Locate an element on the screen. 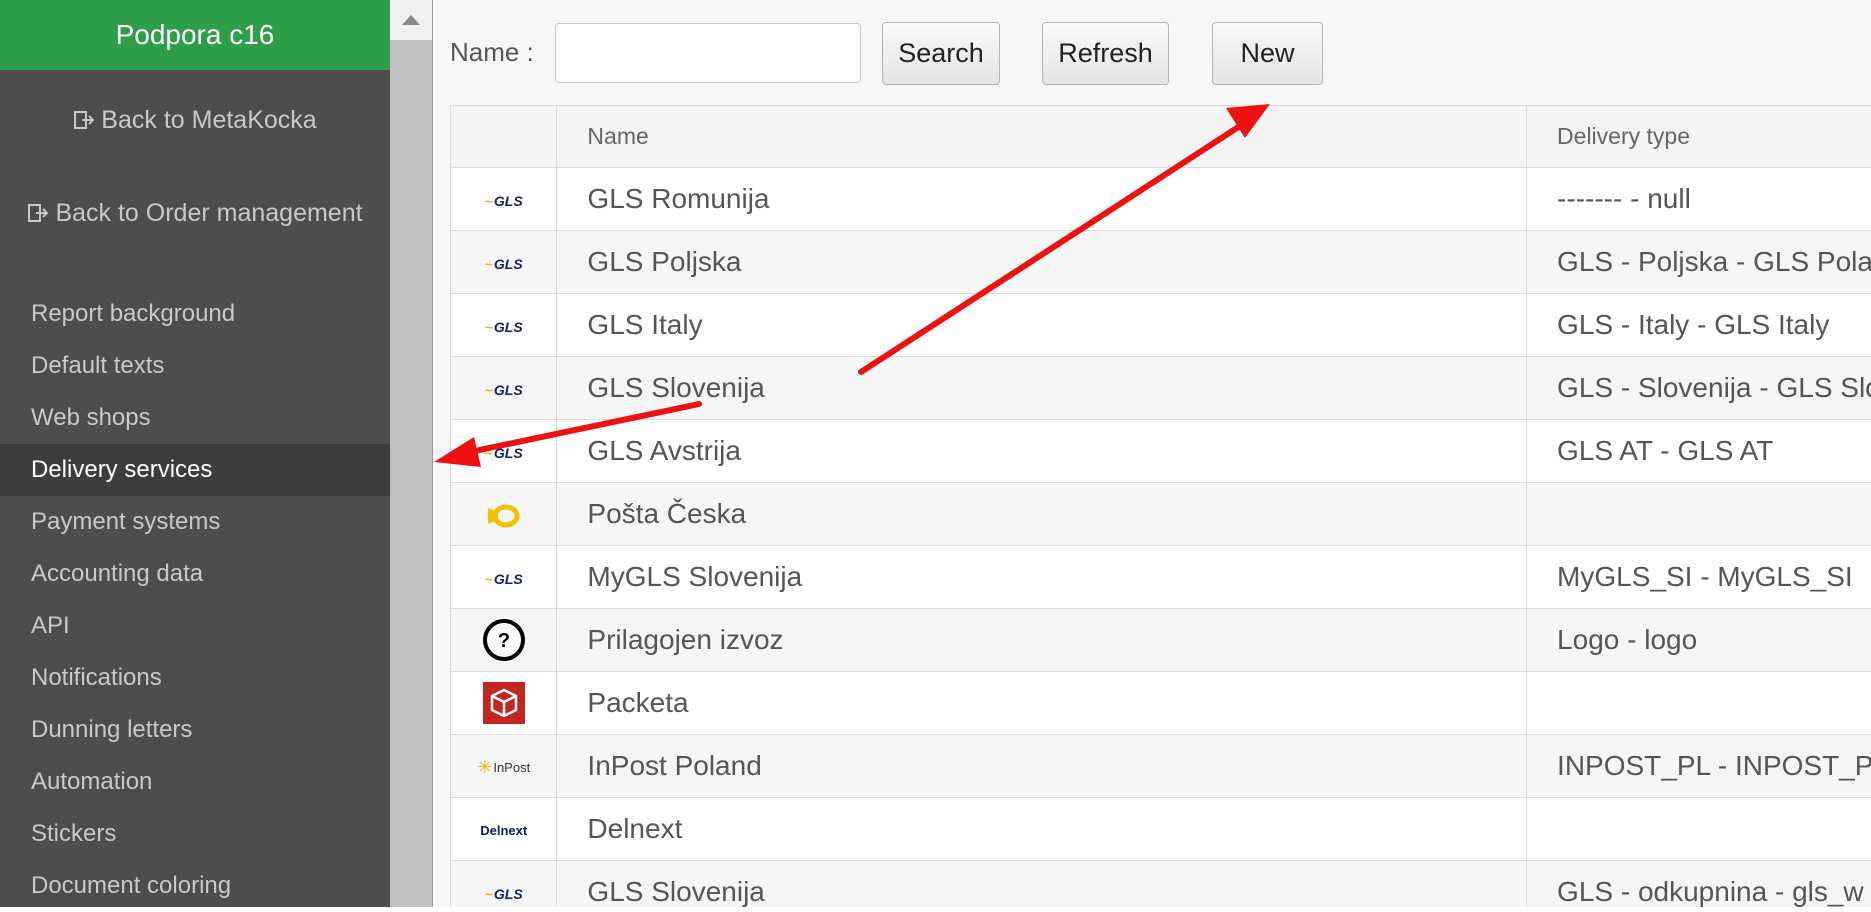  search-button: Search is located at coordinates (941, 53).